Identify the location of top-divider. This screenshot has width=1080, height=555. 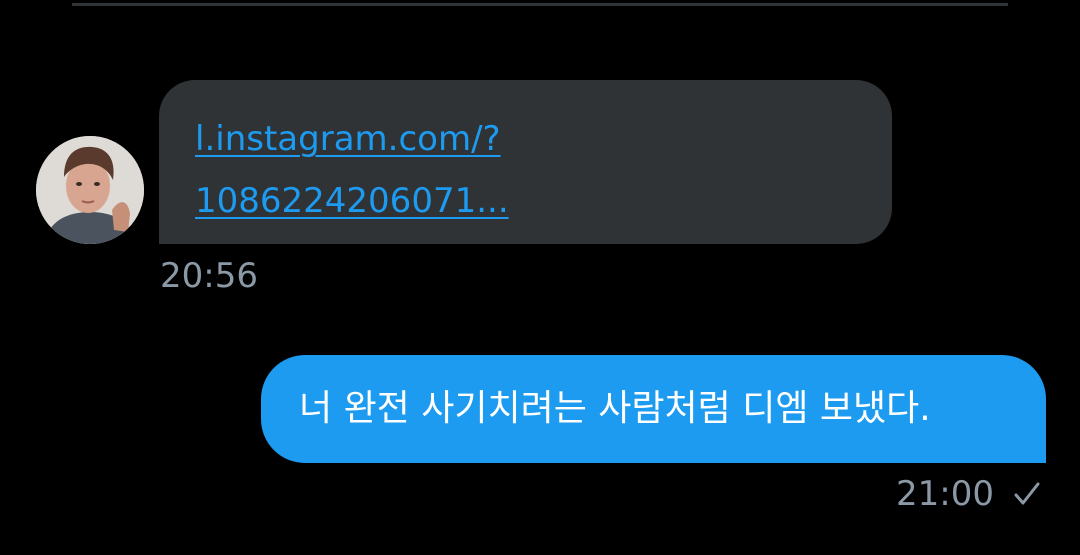
(540, 4).